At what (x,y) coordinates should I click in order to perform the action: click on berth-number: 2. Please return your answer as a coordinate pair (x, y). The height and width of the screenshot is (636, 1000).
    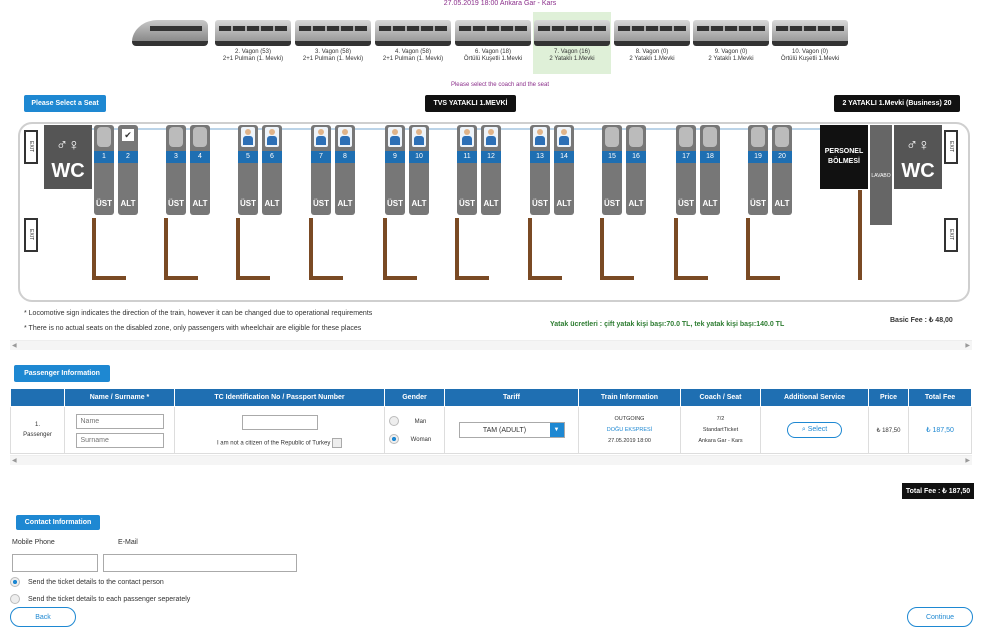
    Looking at the image, I should click on (128, 157).